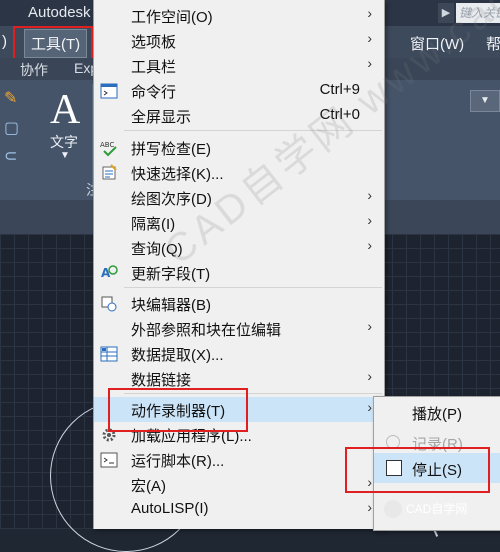 The image size is (500, 552). What do you see at coordinates (56, 43) in the screenshot?
I see `menu-tools: 工具(T)` at bounding box center [56, 43].